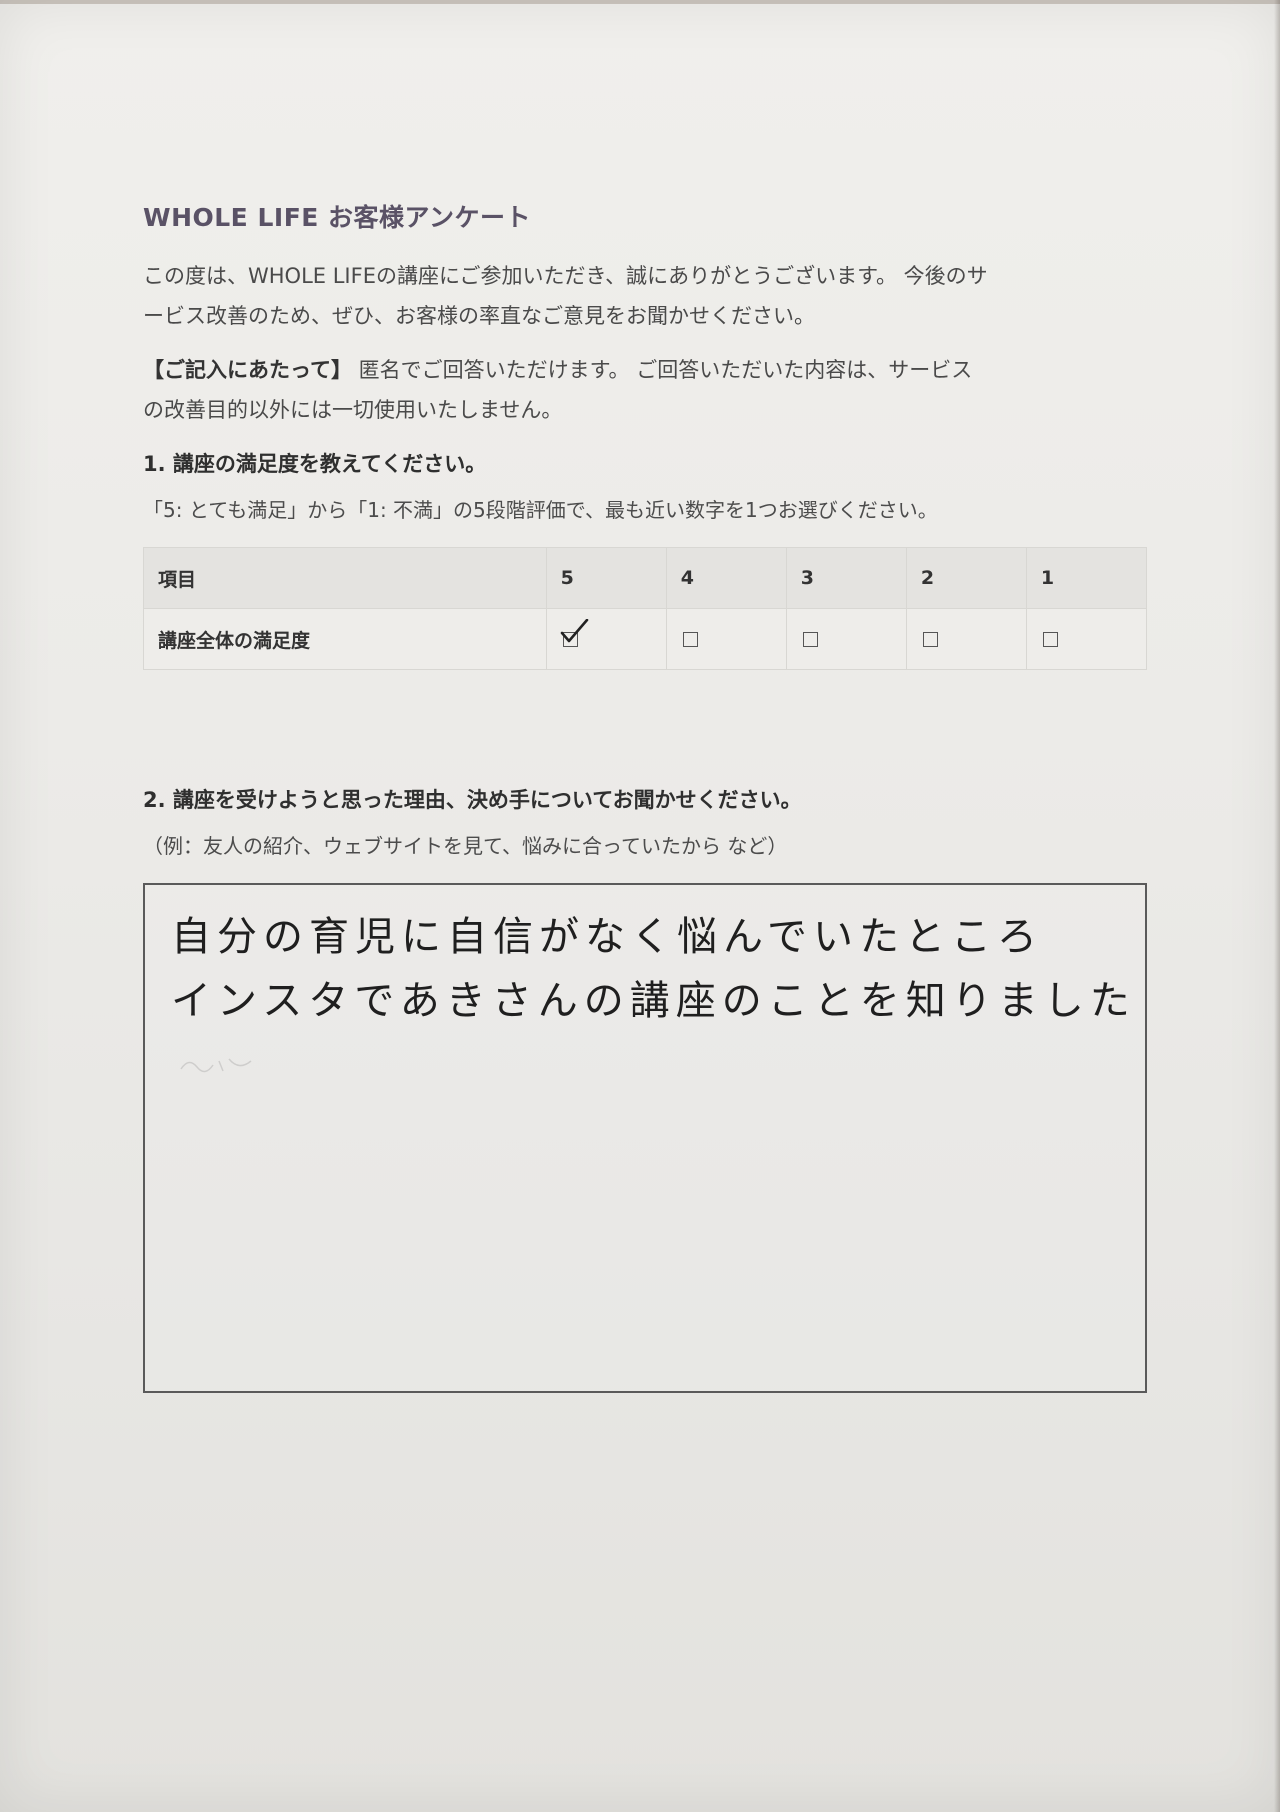 This screenshot has width=1280, height=1812. Describe the element at coordinates (846, 578) in the screenshot. I see `header-score-3: 3` at that location.